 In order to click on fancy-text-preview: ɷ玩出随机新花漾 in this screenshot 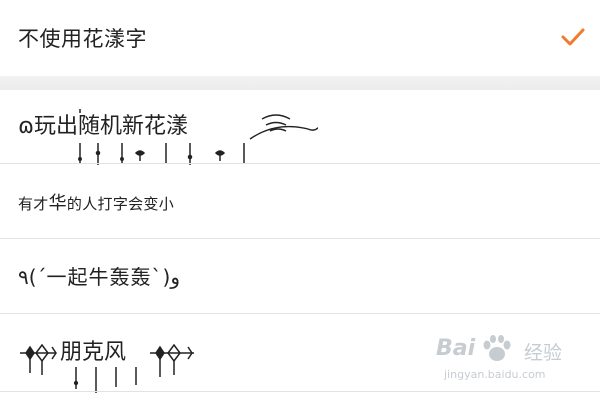, I will do `click(168, 131)`.